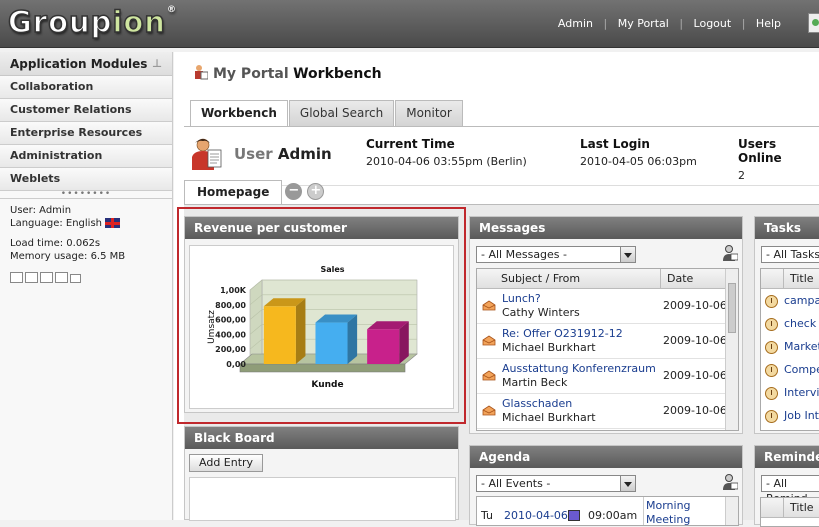 This screenshot has width=819, height=527. I want to click on agenda-add-icon, so click(730, 482).